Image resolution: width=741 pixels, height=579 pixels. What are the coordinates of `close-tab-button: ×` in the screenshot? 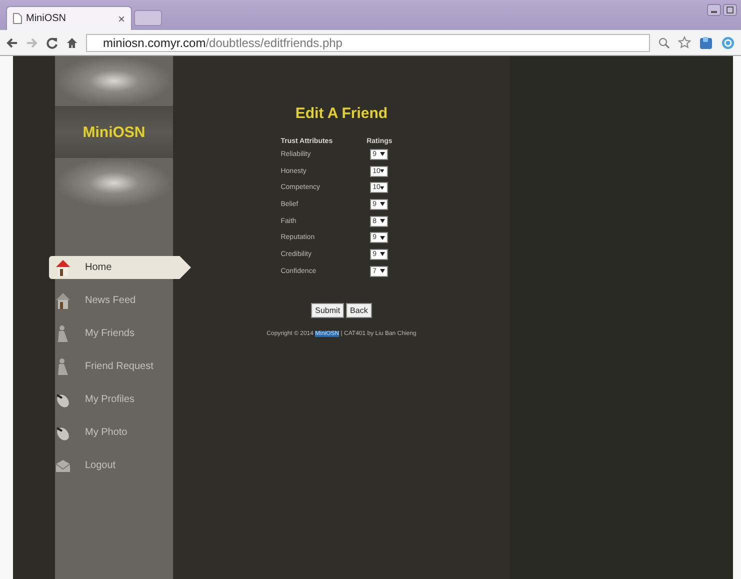 It's located at (121, 19).